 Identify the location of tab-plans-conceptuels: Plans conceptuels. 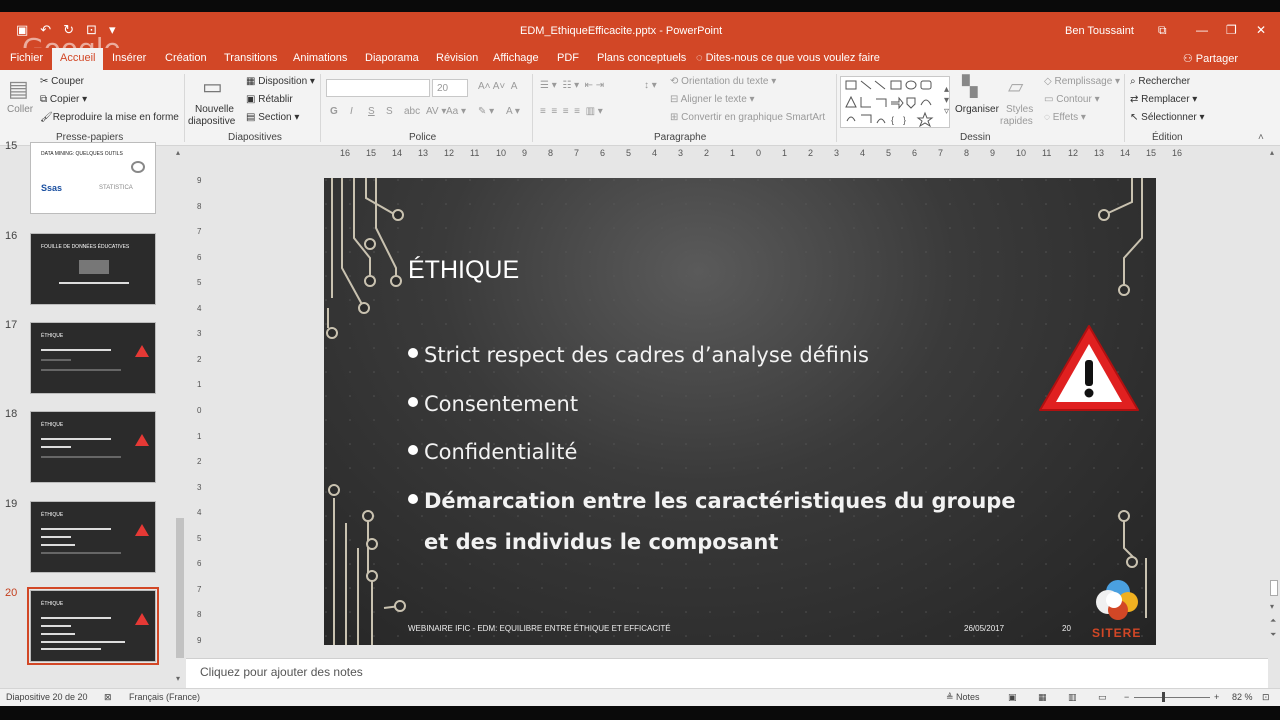
(641, 58).